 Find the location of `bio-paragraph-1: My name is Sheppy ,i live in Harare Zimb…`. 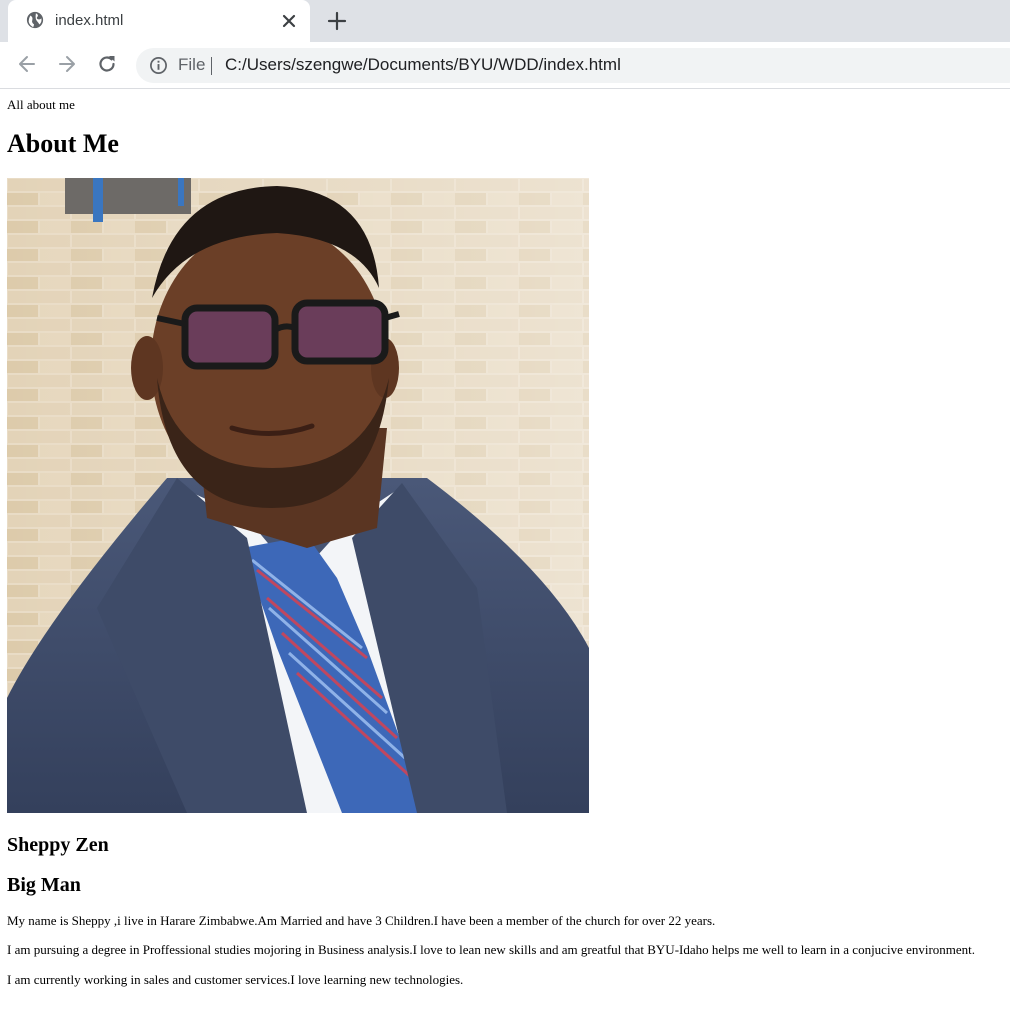

bio-paragraph-1: My name is Sheppy ,i live in Harare Zimb… is located at coordinates (361, 920).